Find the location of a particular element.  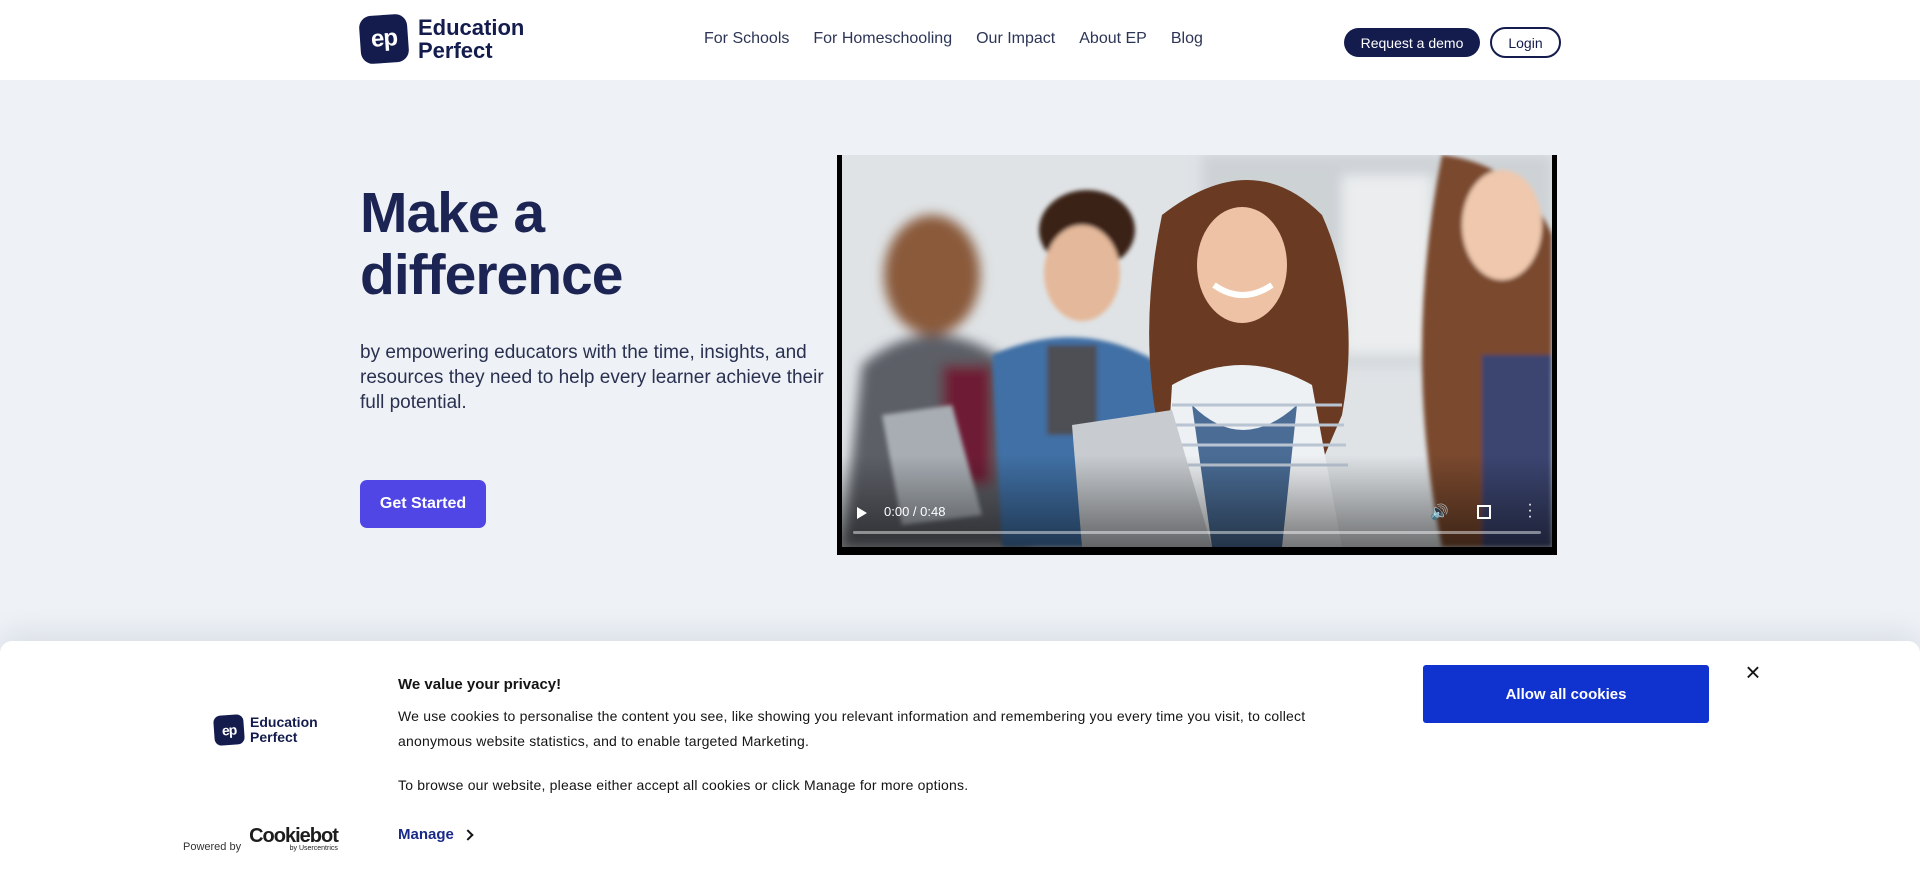

cookie-banner-logo: ep Education Perfect is located at coordinates (265, 730).